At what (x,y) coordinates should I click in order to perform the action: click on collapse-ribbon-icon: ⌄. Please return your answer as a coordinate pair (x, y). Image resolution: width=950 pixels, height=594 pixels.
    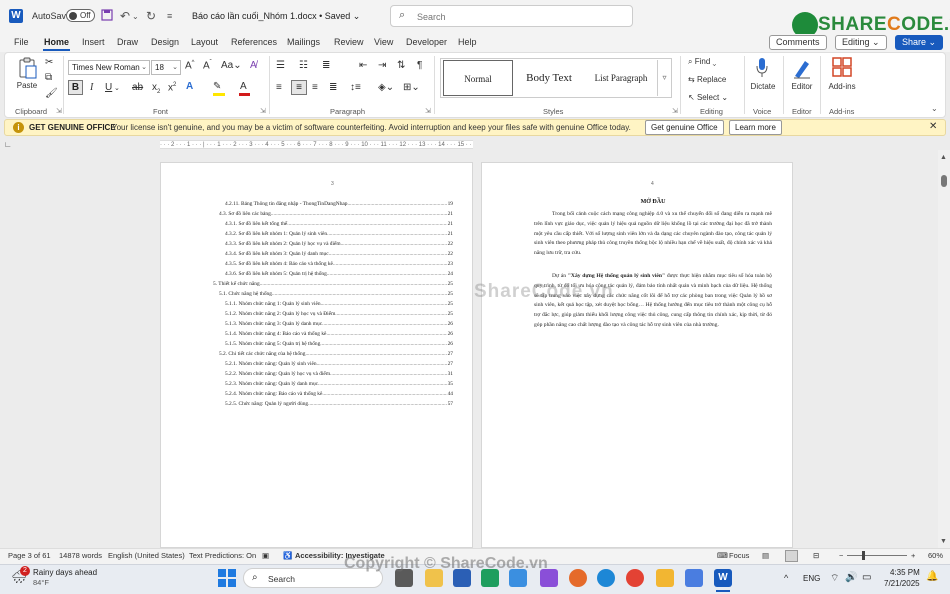
    Looking at the image, I should click on (934, 108).